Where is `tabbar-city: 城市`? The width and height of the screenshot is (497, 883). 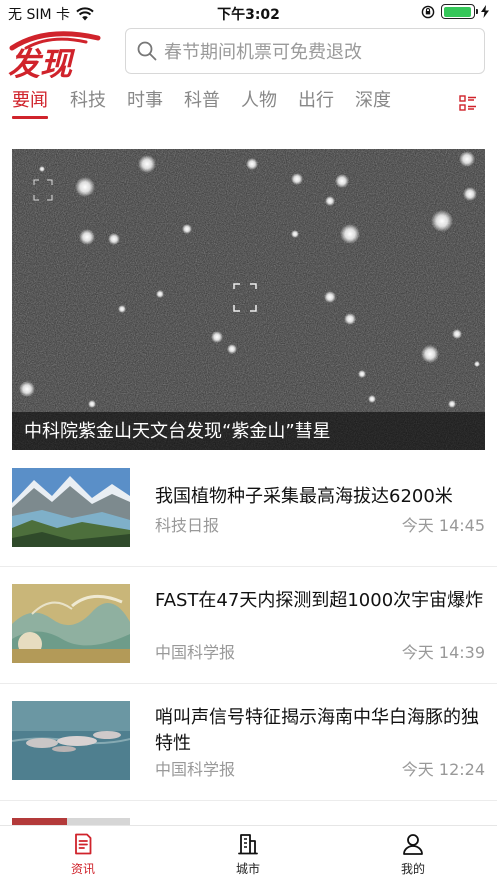 tabbar-city: 城市 is located at coordinates (248, 854).